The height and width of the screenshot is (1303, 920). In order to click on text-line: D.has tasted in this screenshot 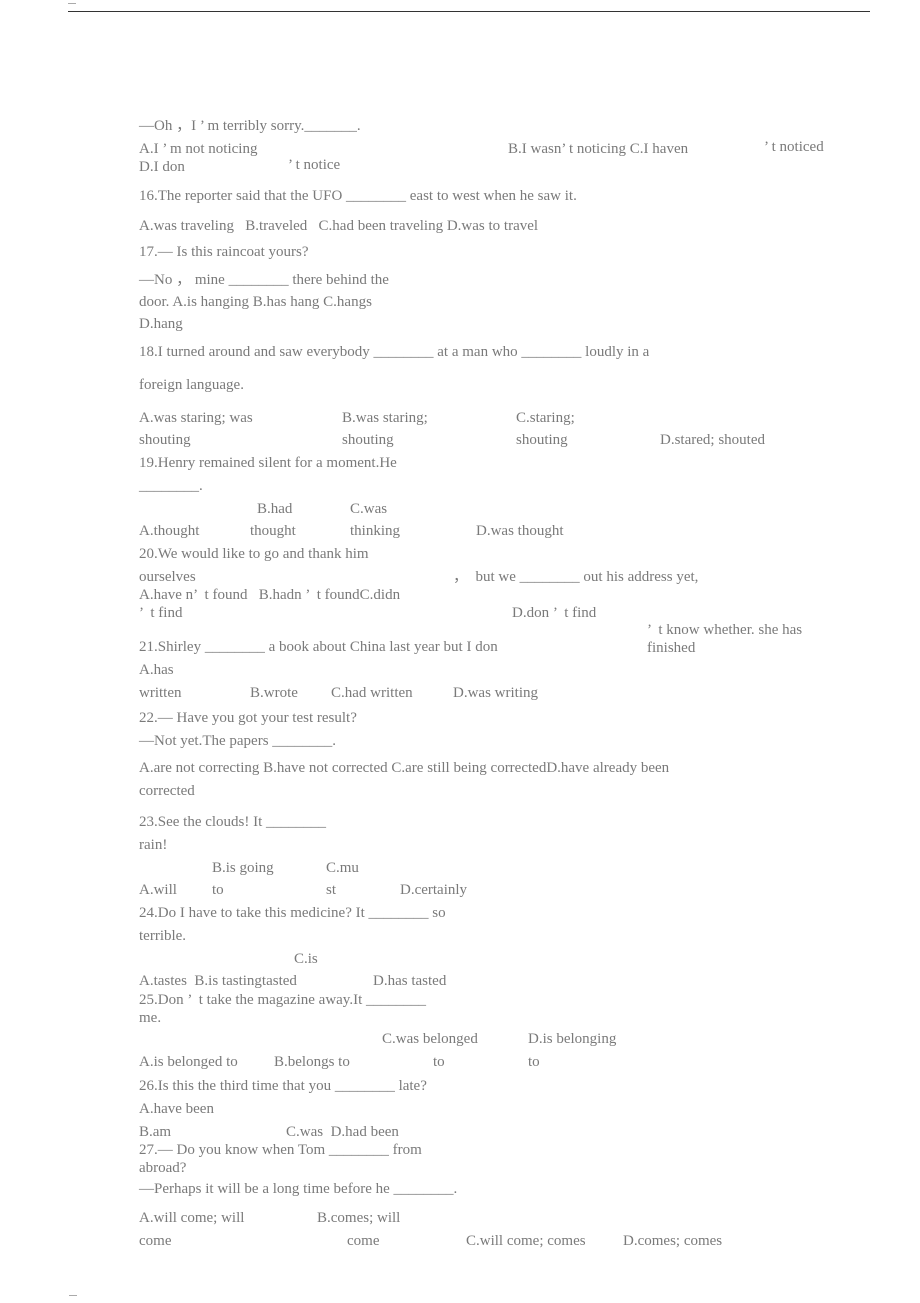, I will do `click(410, 981)`.